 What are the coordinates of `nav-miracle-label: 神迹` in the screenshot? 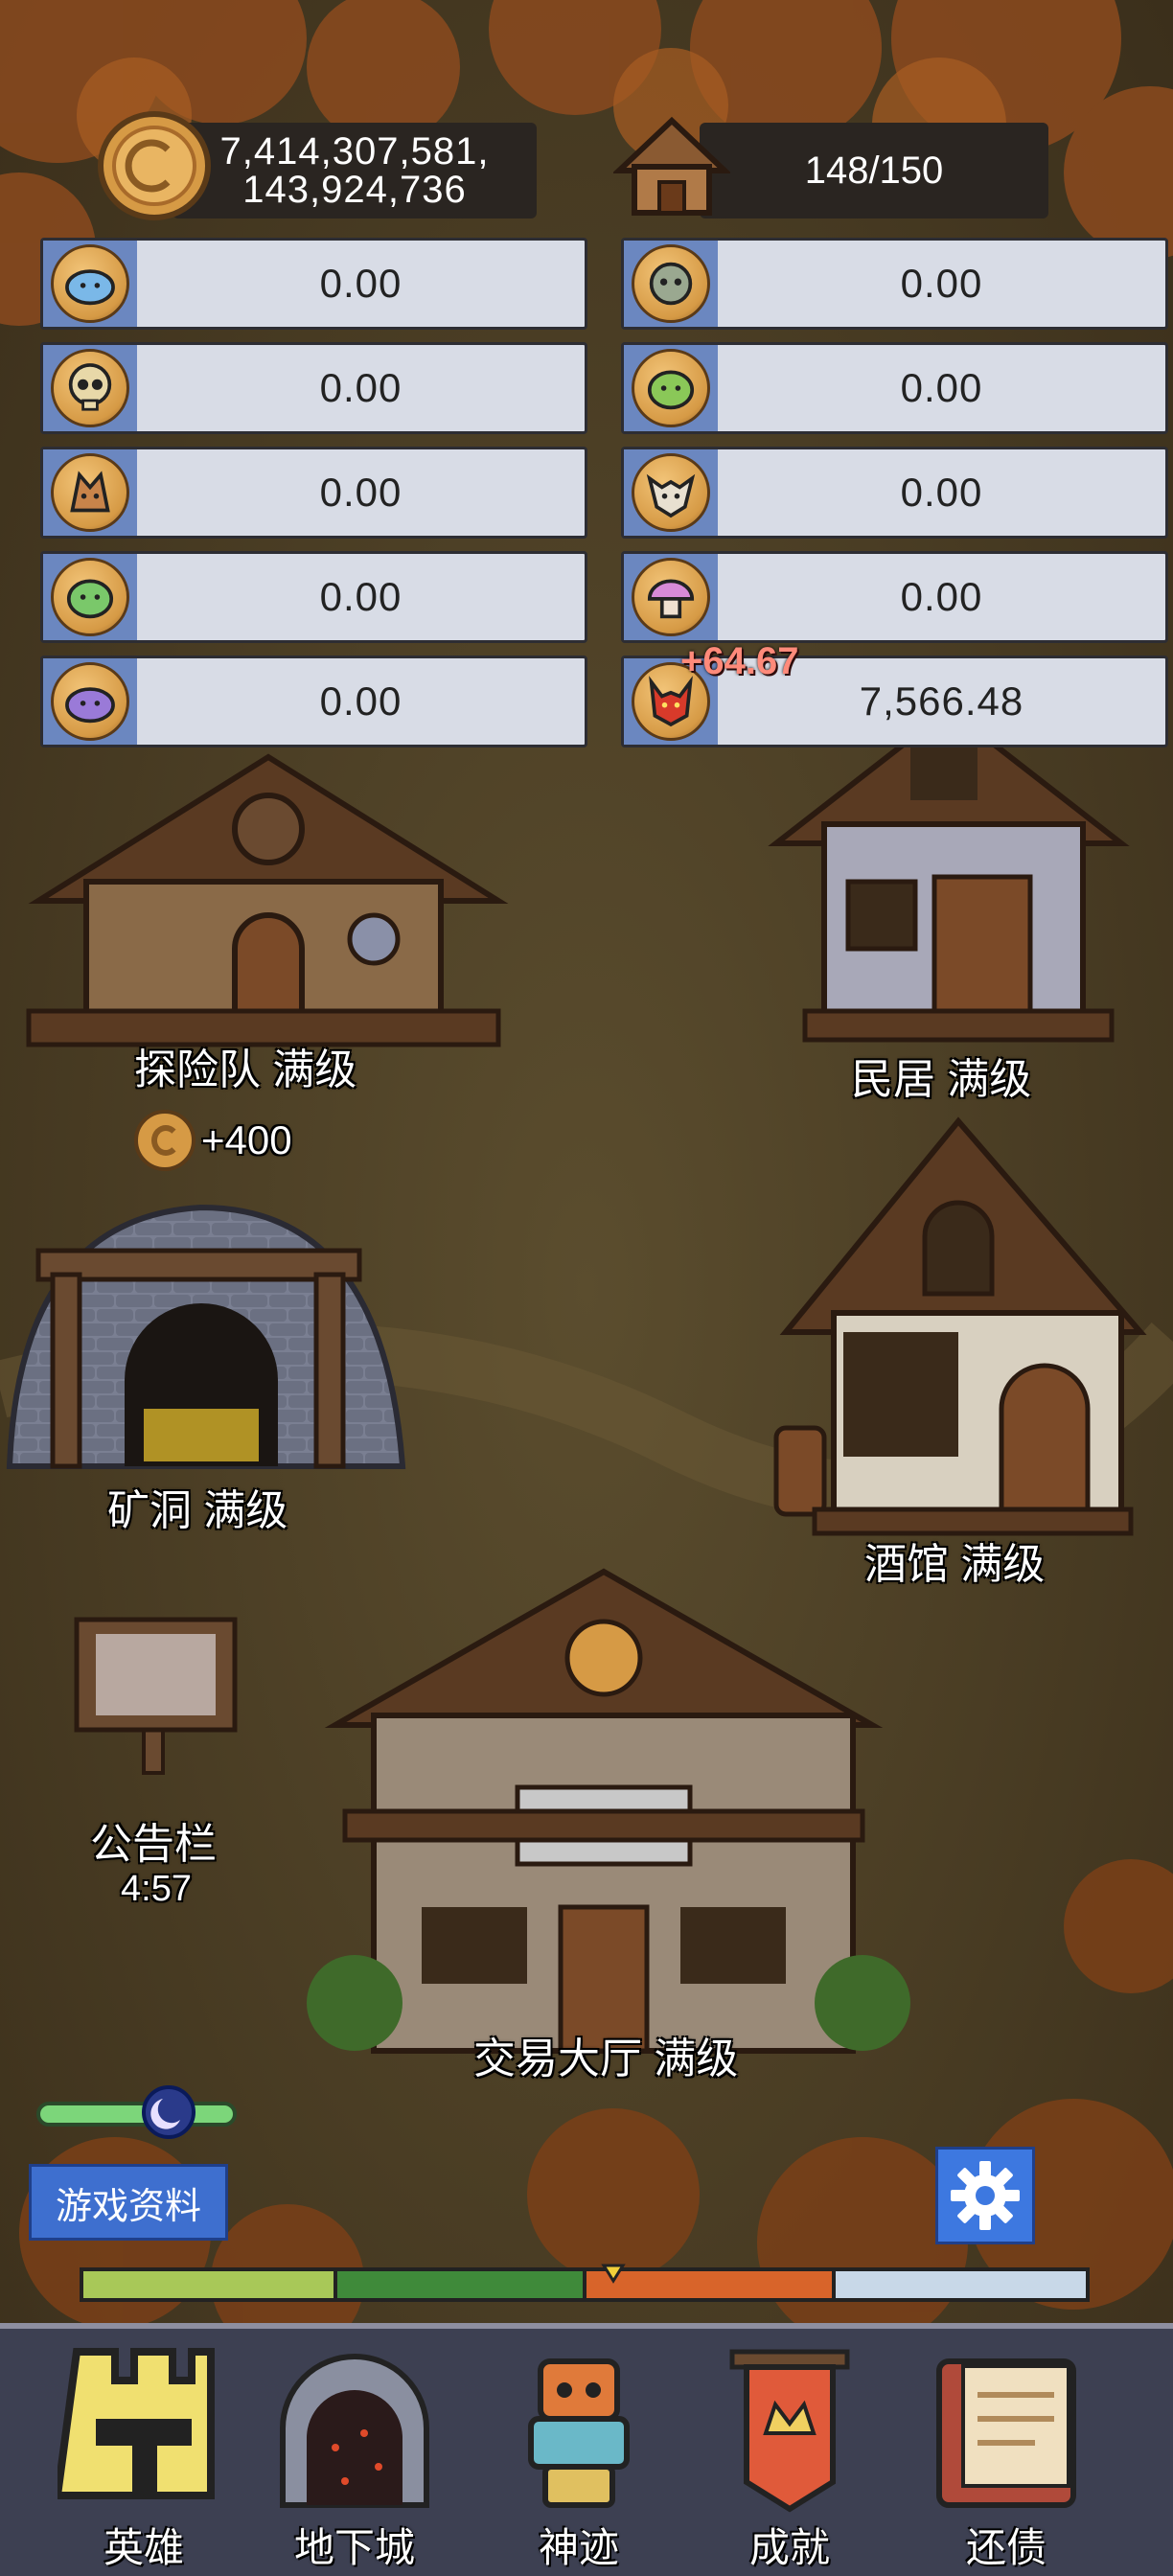 It's located at (578, 2547).